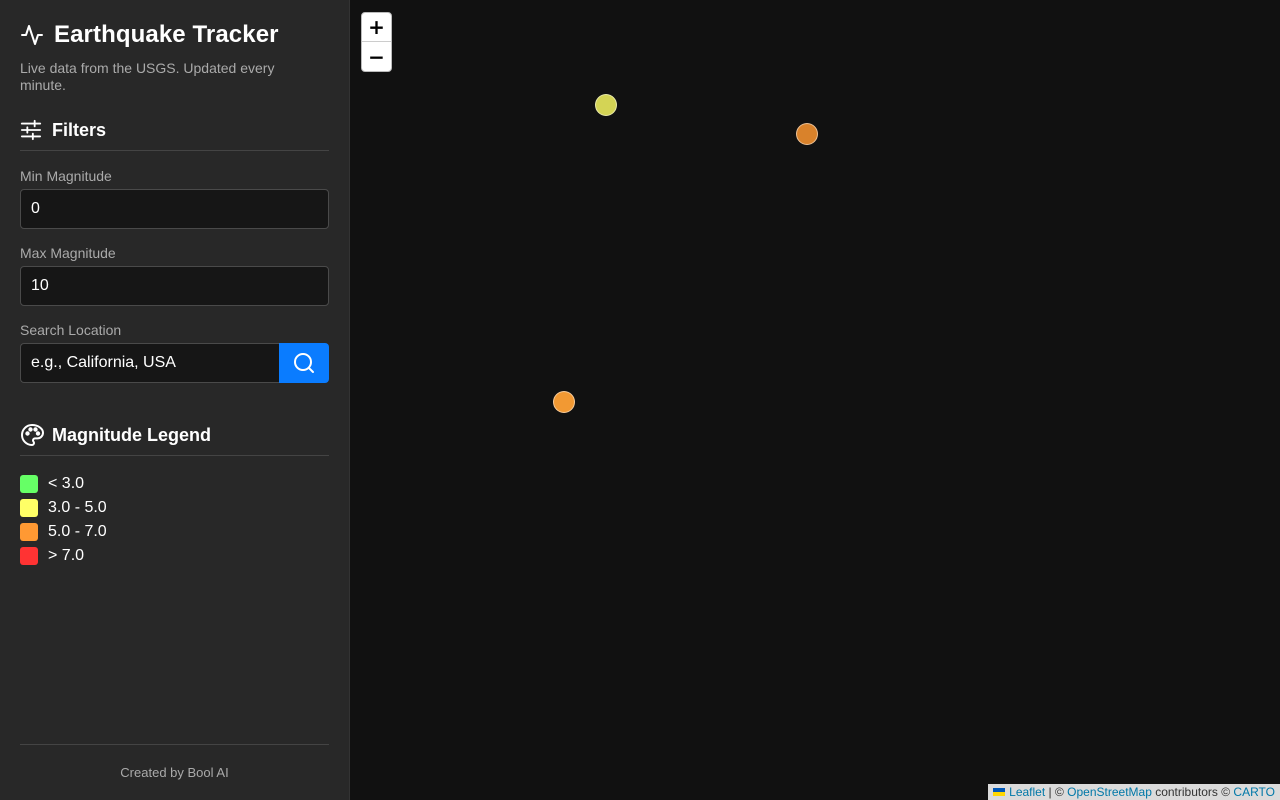 The width and height of the screenshot is (1280, 800). I want to click on filters-header: Filters, so click(174, 134).